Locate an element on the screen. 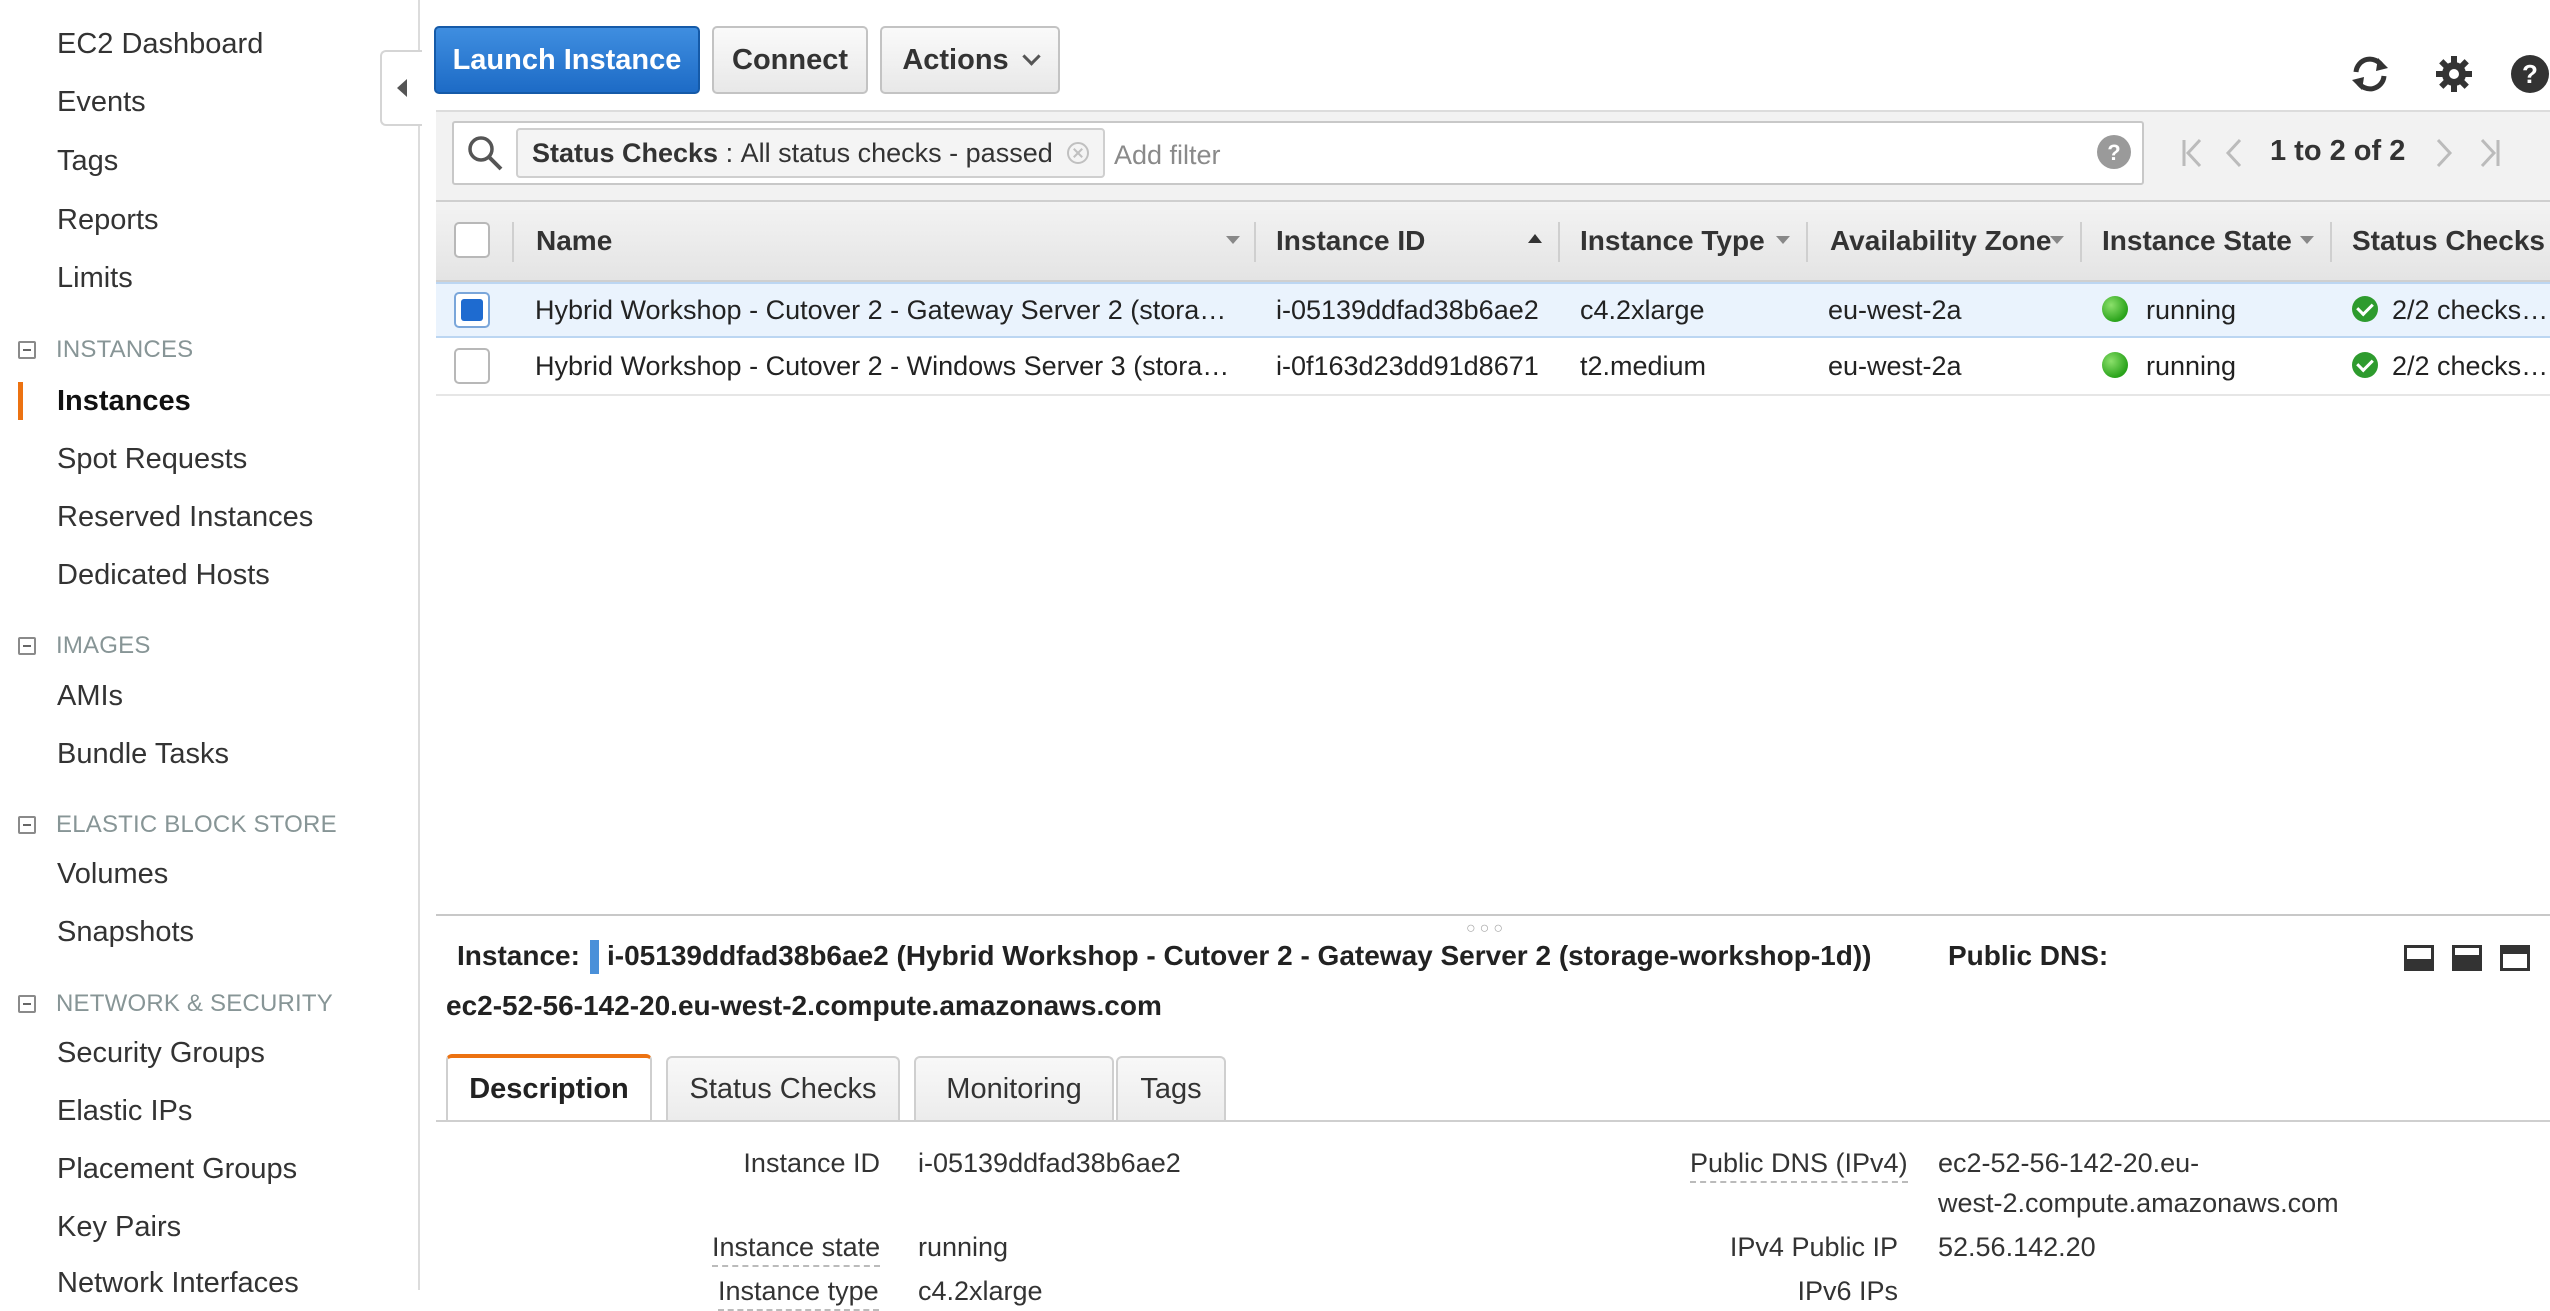 This screenshot has width=2550, height=1311. gear-icon is located at coordinates (2454, 74).